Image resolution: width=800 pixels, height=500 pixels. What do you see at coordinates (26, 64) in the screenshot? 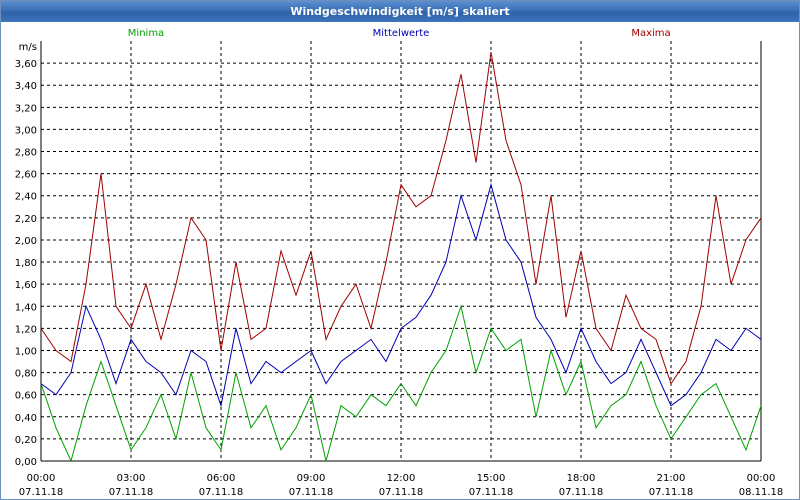
I see `y-tick-label: 3,60` at bounding box center [26, 64].